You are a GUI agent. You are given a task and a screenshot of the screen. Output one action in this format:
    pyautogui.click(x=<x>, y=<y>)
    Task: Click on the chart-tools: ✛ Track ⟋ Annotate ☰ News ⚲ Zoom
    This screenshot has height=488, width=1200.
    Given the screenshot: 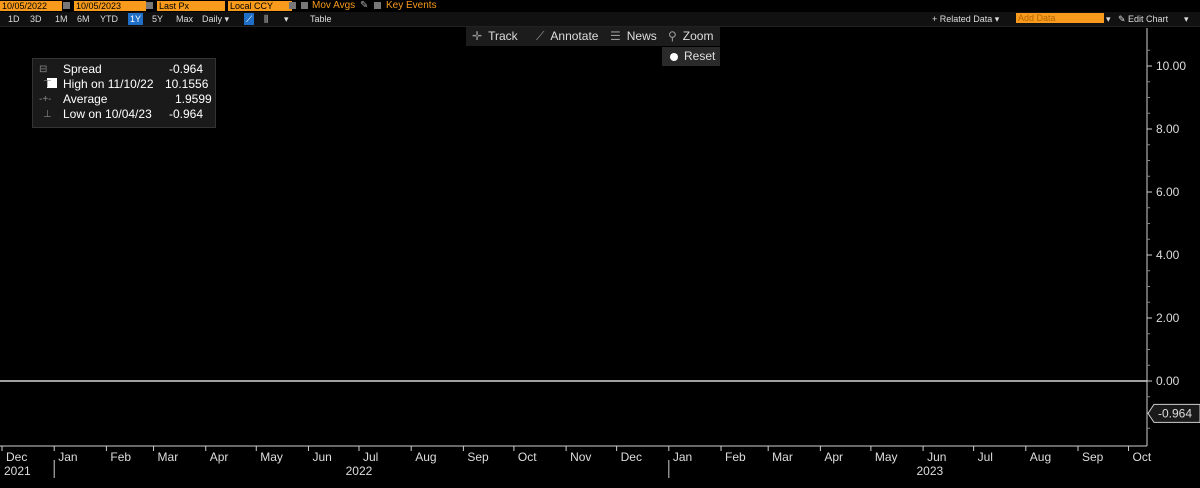 What is the action you would take?
    pyautogui.click(x=593, y=36)
    